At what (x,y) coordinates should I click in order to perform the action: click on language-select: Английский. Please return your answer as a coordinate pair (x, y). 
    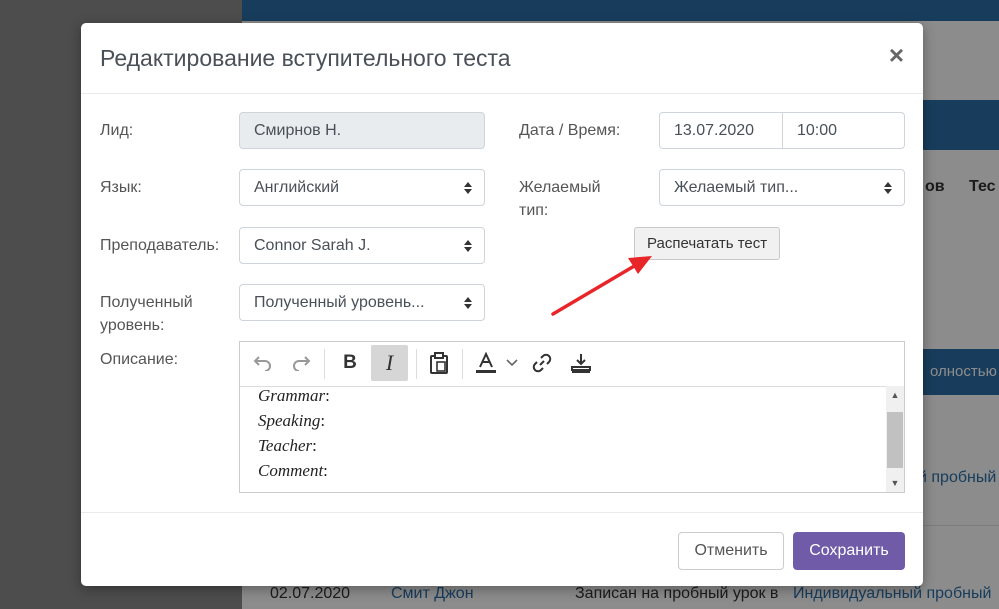
    Looking at the image, I should click on (362, 187).